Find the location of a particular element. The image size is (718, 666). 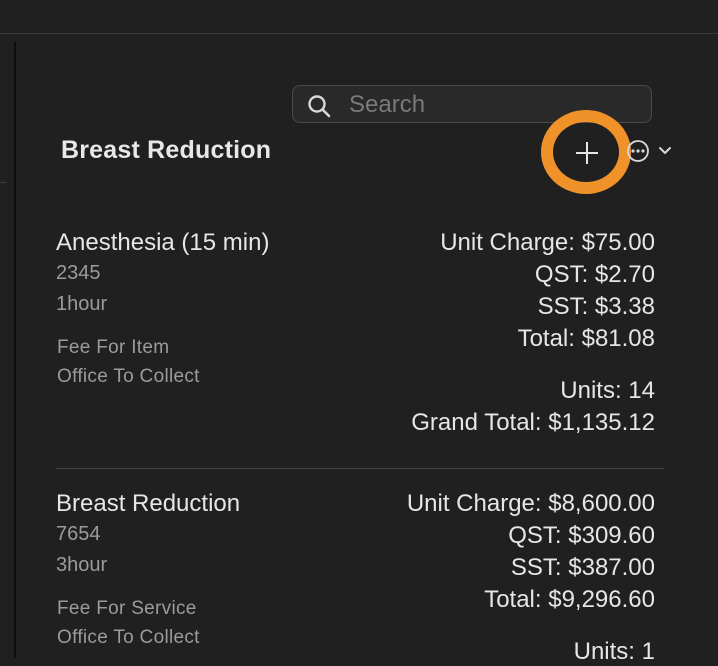

item-divider is located at coordinates (360, 468).